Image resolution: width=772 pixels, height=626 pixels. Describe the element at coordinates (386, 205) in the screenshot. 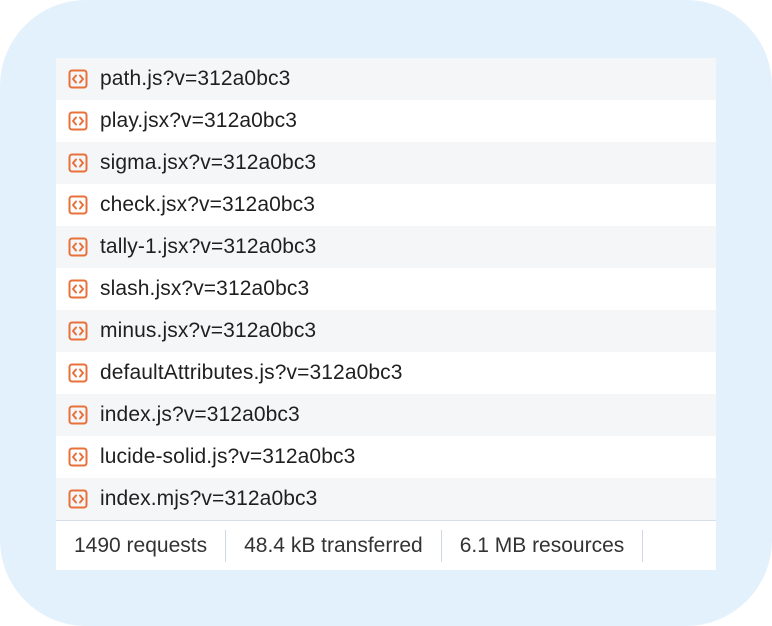

I see `request-row: check.jsx?v=312a0bc3` at that location.